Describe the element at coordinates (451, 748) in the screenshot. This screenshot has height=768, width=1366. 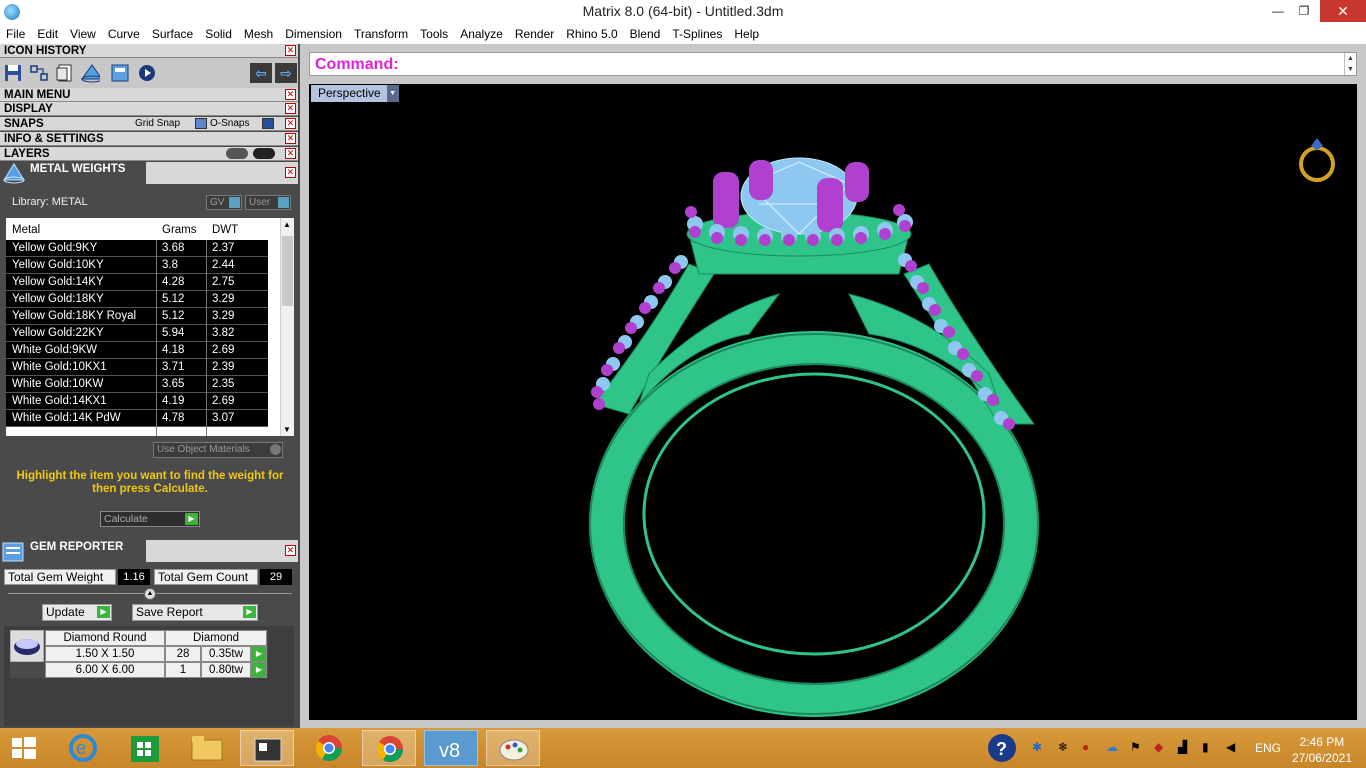
I see `vector-app-icon: v8` at that location.